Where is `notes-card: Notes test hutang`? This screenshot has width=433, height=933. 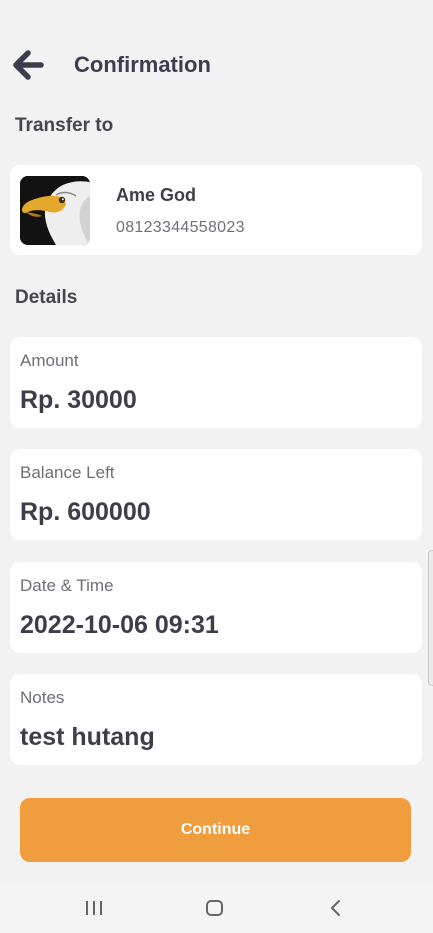 notes-card: Notes test hutang is located at coordinates (216, 719).